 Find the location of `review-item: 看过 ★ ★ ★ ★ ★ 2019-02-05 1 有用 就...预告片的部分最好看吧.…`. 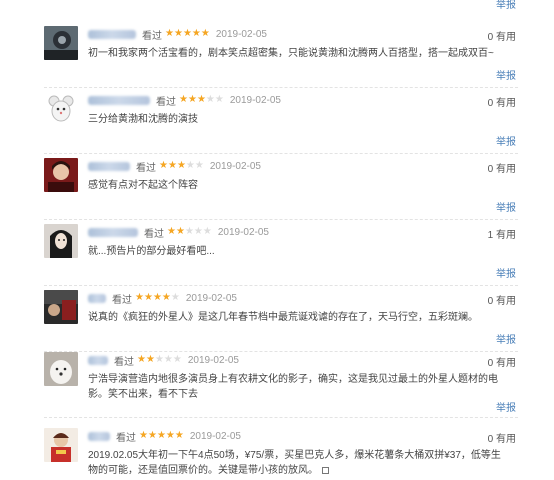

review-item: 看过 ★ ★ ★ ★ ★ 2019-02-05 1 有用 就...预告片的部分最好看吧.… is located at coordinates (277, 253).